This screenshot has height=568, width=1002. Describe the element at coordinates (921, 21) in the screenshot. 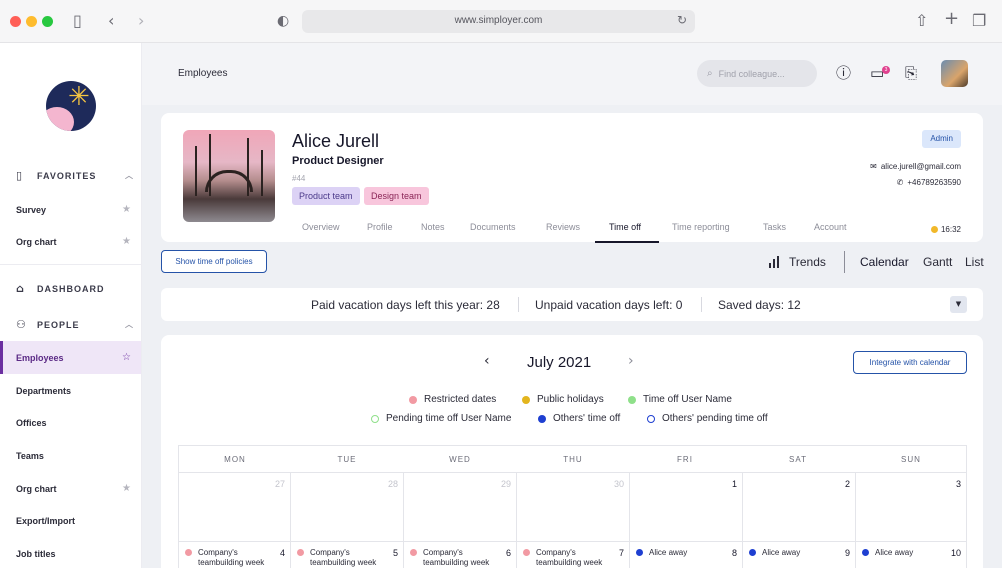

I see `share-icon: ⇧` at that location.